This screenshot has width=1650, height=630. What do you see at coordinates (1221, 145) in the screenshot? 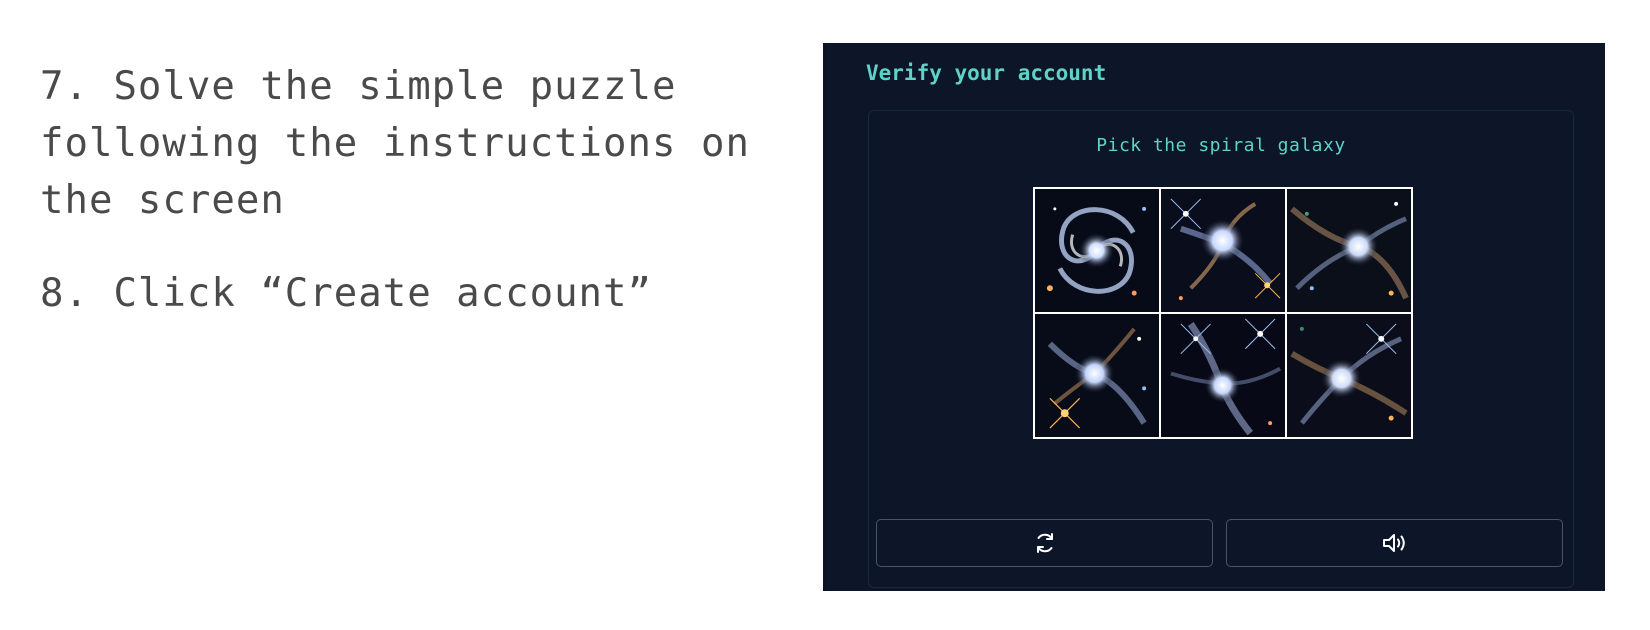
I see `captcha-prompt: Pick the spiral galaxy` at bounding box center [1221, 145].